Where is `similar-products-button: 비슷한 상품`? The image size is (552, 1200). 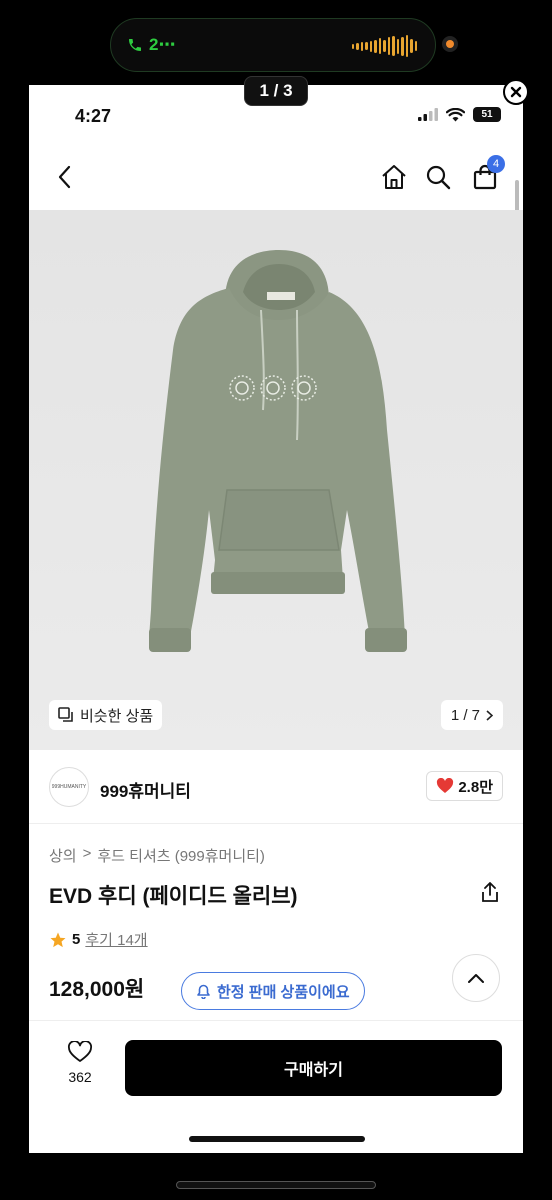 similar-products-button: 비슷한 상품 is located at coordinates (106, 715).